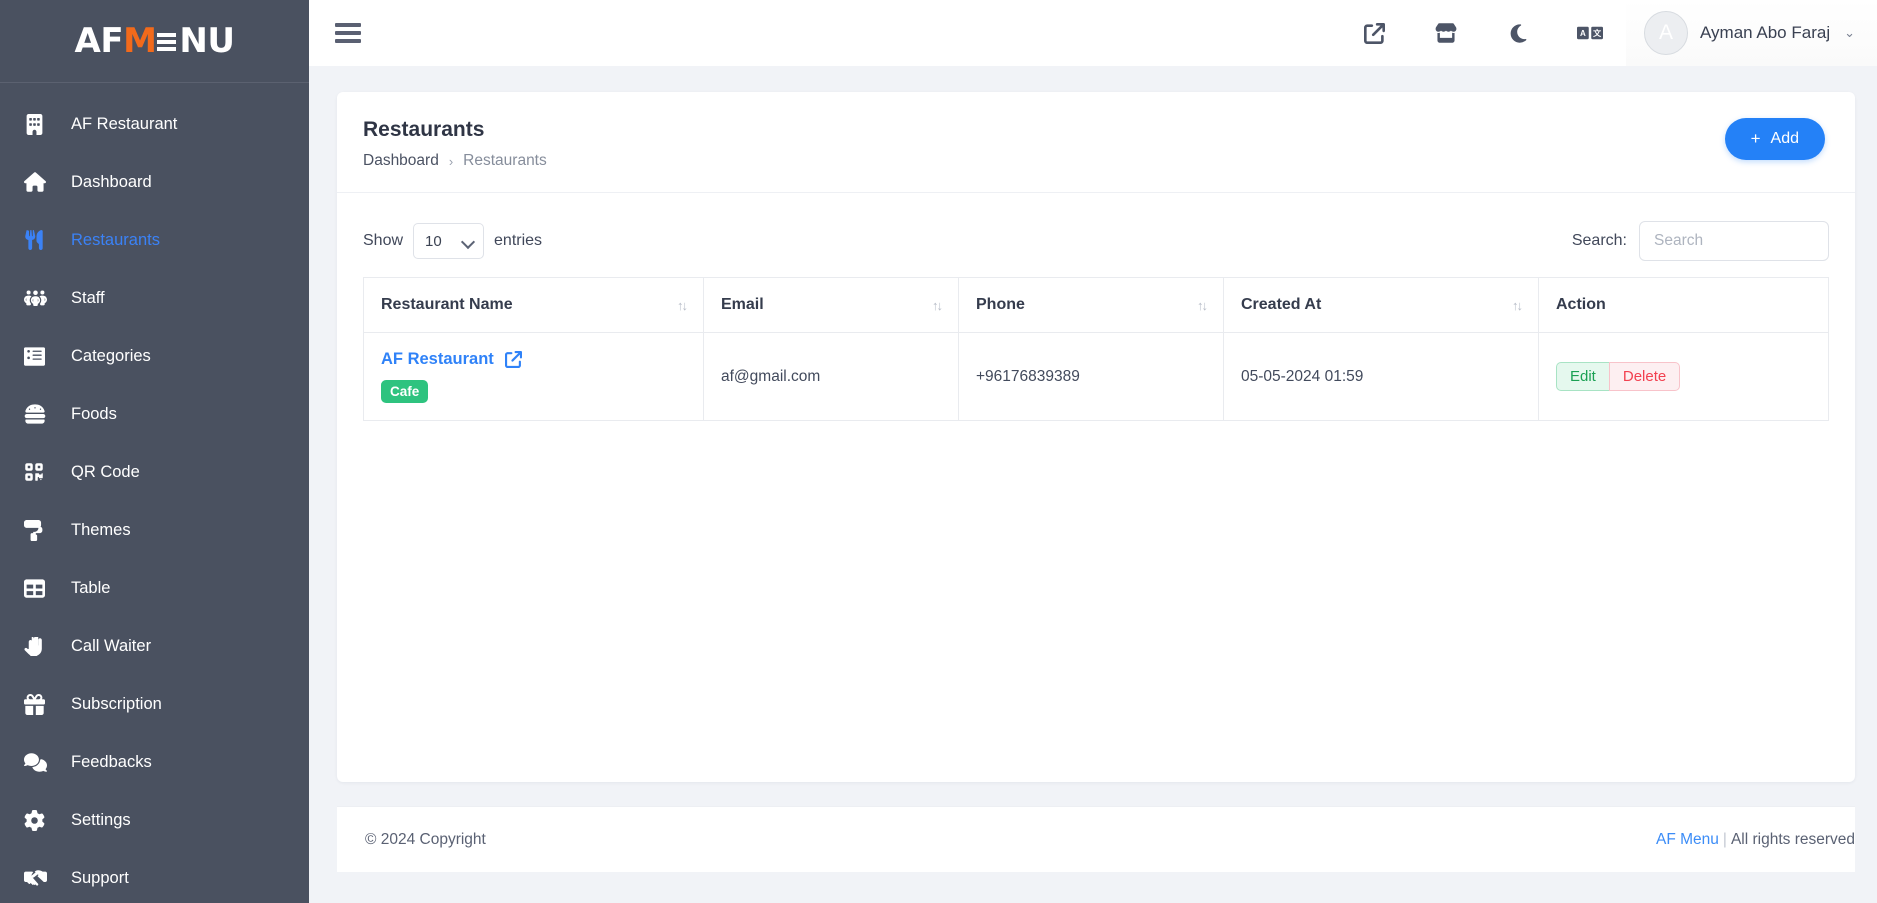 This screenshot has width=1877, height=903. What do you see at coordinates (1582, 376) in the screenshot?
I see `edit-button: Edit` at bounding box center [1582, 376].